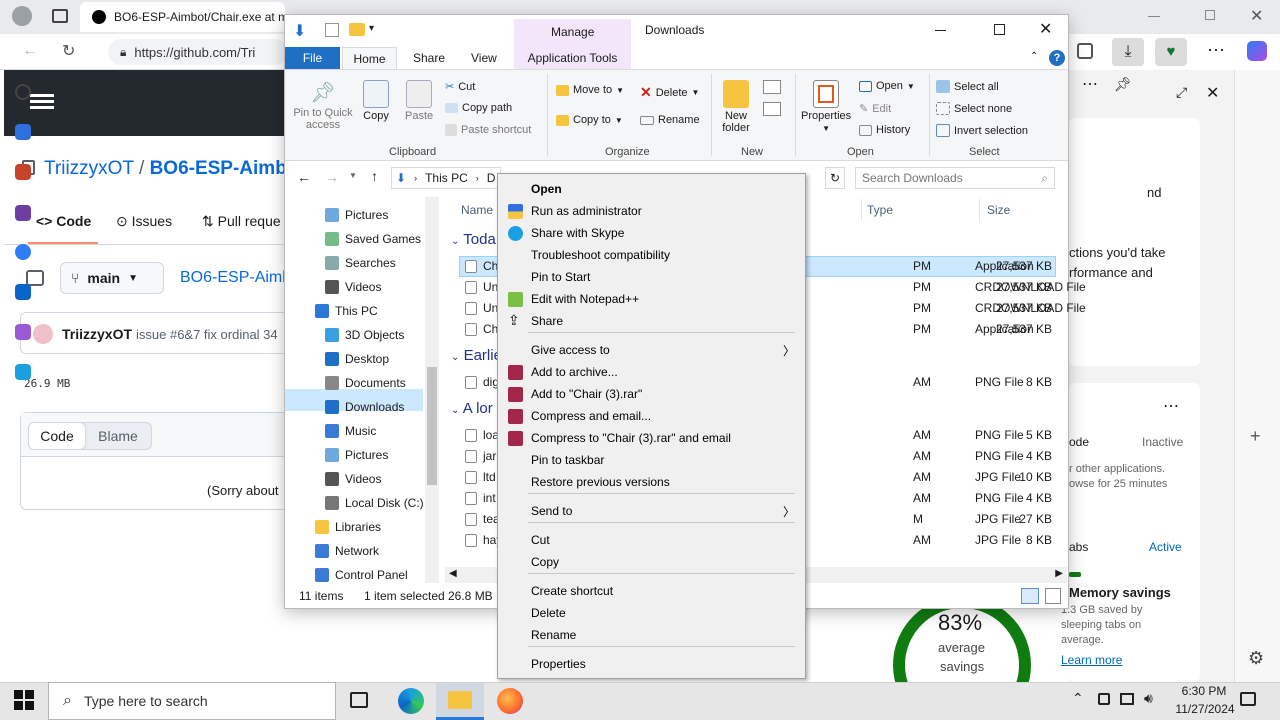 The height and width of the screenshot is (720, 1280). I want to click on nav-item-control-panel: Control Panel, so click(361, 575).